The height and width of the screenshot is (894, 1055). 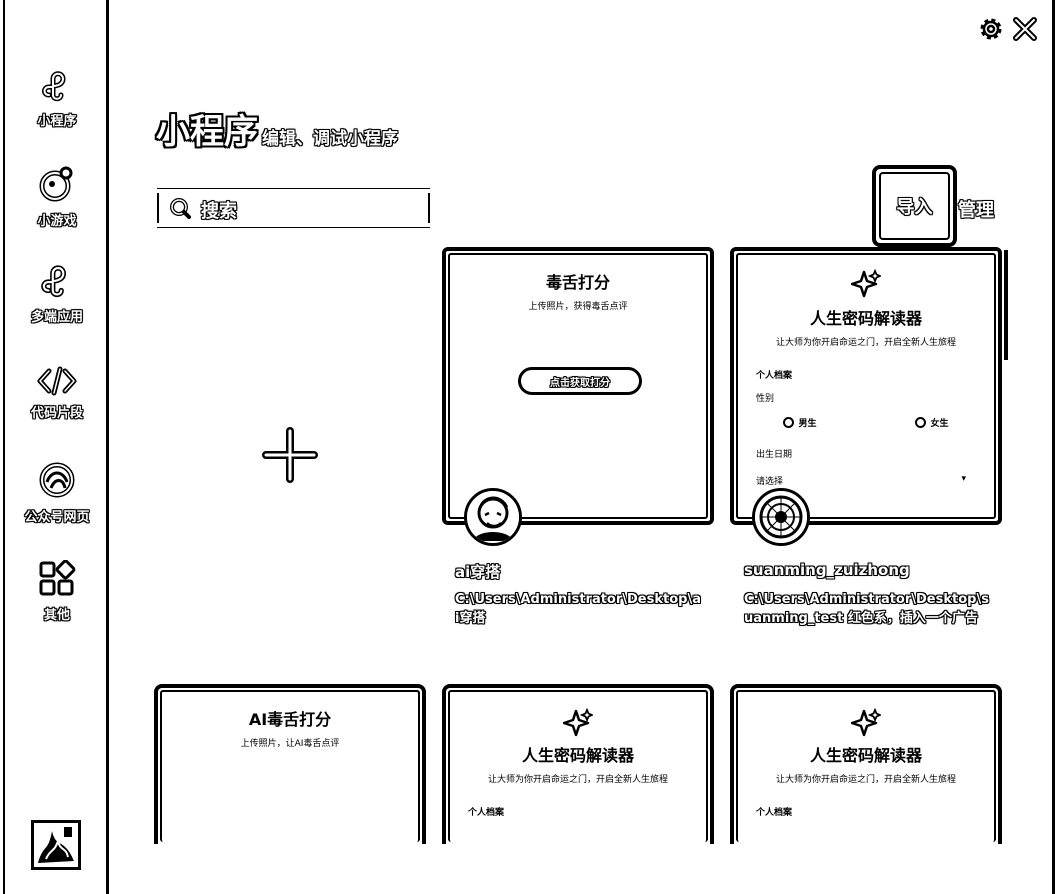 I want to click on user-avatar, so click(x=56, y=845).